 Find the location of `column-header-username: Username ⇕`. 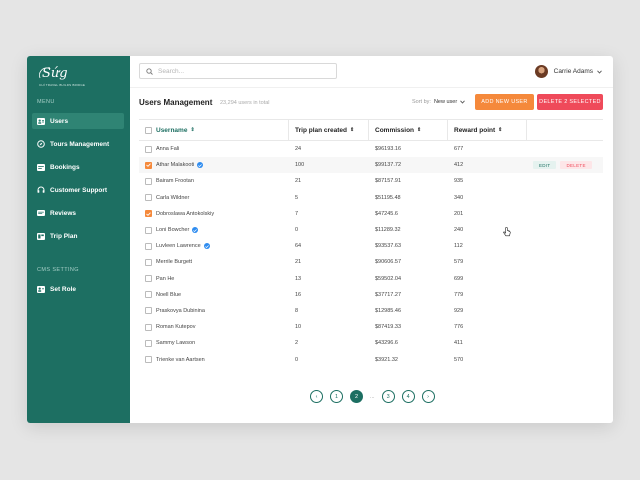

column-header-username: Username ⇕ is located at coordinates (214, 130).